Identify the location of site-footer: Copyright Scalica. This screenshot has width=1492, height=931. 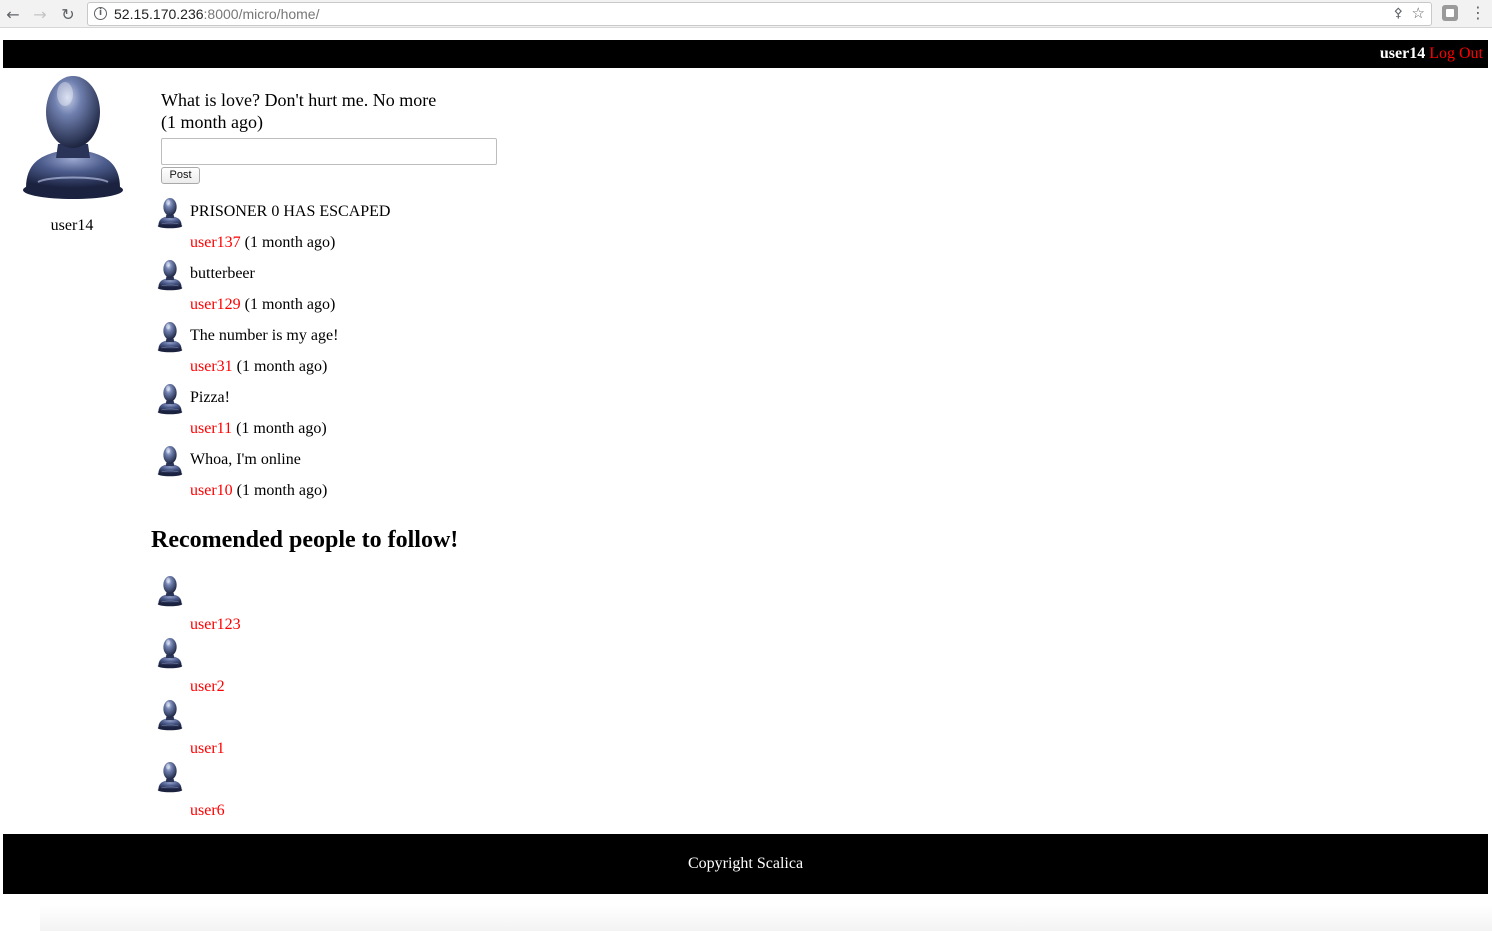
(745, 864).